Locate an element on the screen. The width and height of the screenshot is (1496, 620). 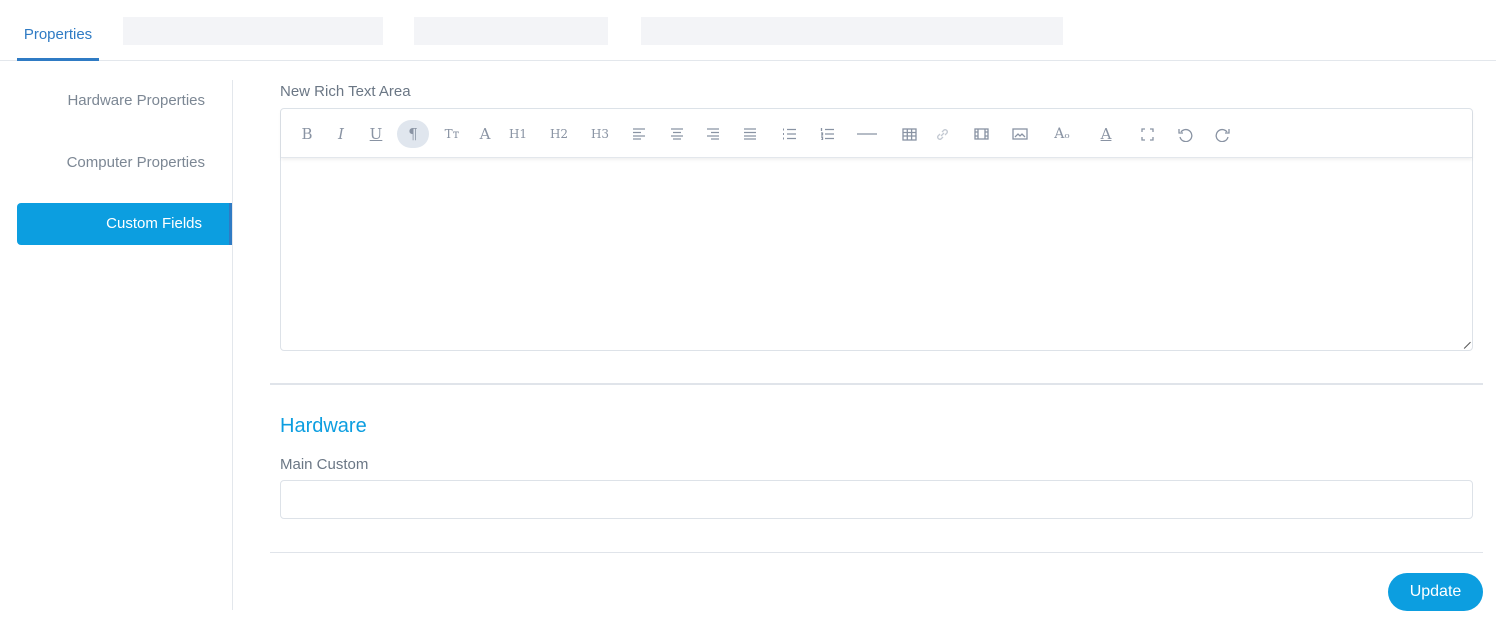
h1-icon: H1 is located at coordinates (518, 134).